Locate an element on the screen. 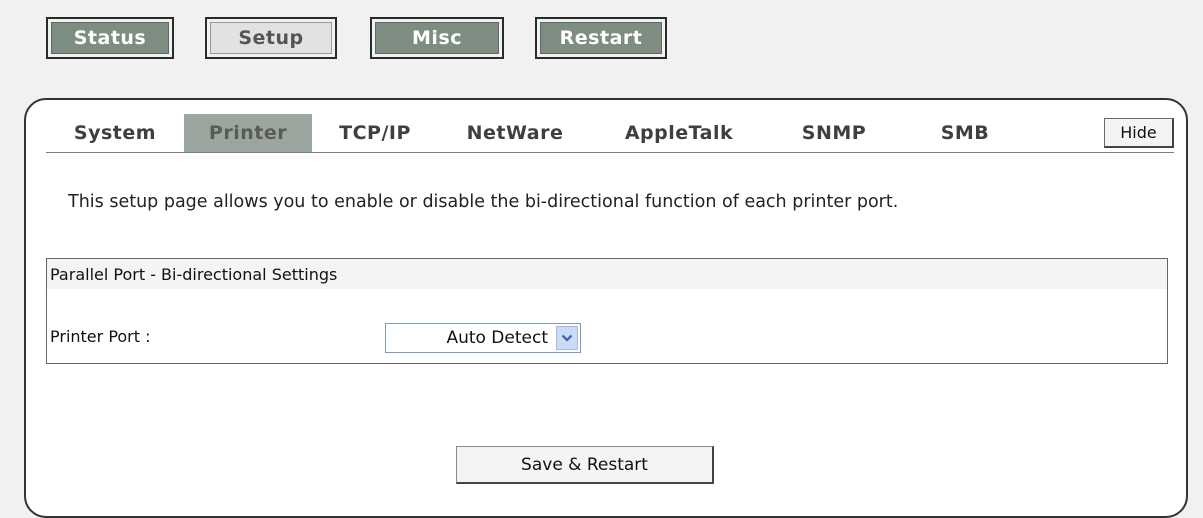 The width and height of the screenshot is (1203, 518). nav-setup-label: Setup is located at coordinates (271, 38).